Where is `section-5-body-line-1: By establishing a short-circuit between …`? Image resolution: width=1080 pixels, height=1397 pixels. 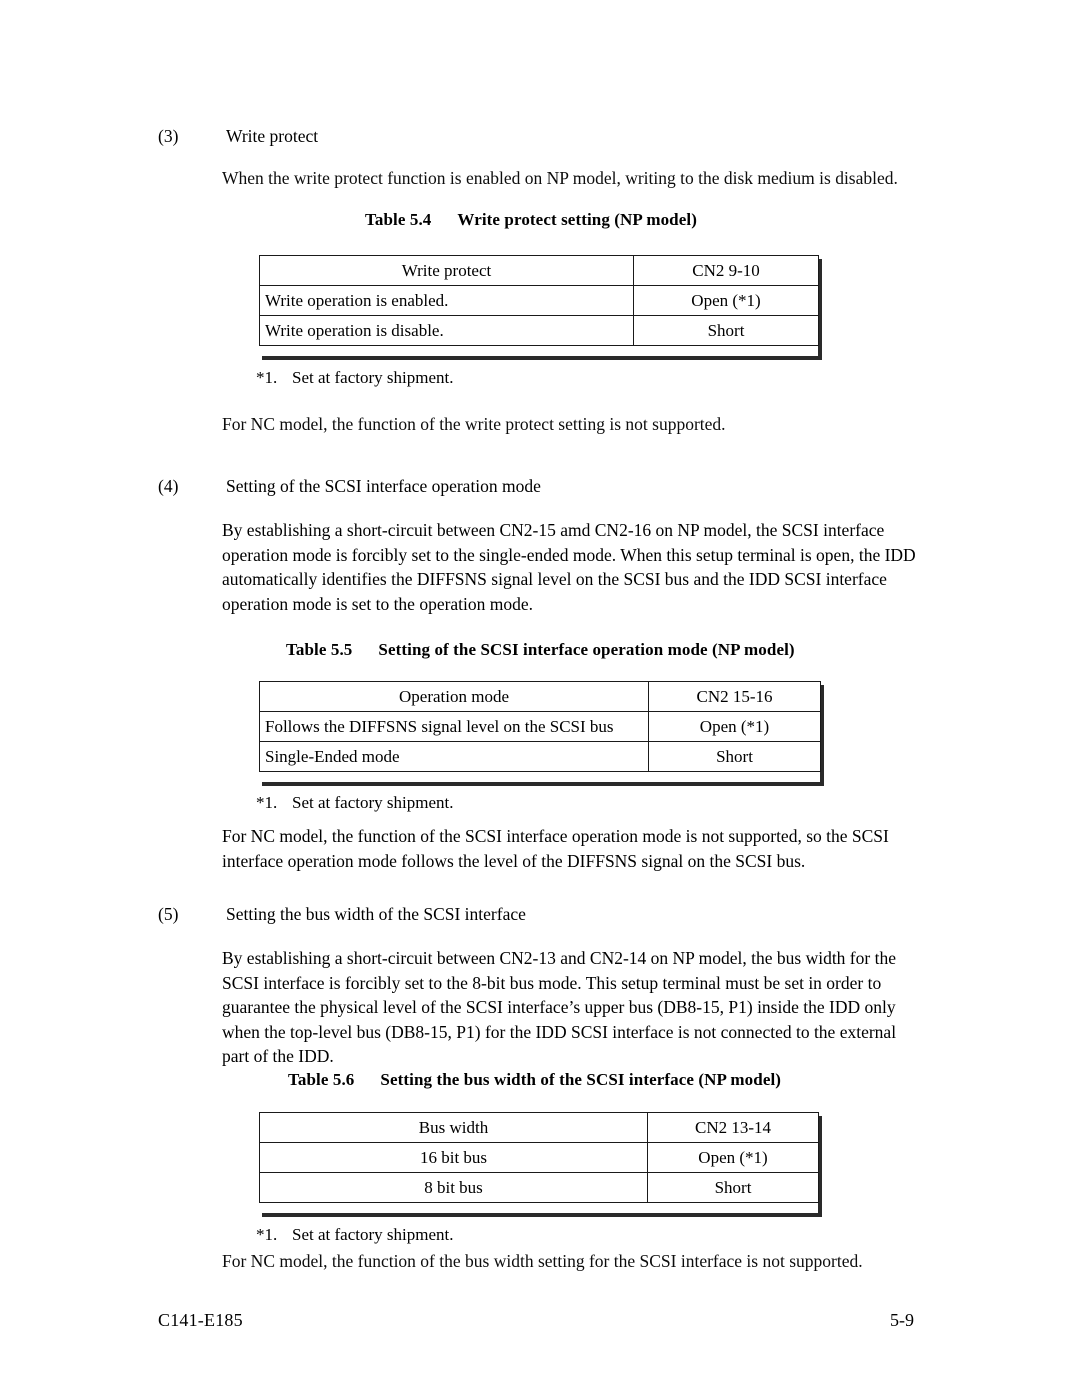 section-5-body-line-1: By establishing a short-circuit between … is located at coordinates (559, 958).